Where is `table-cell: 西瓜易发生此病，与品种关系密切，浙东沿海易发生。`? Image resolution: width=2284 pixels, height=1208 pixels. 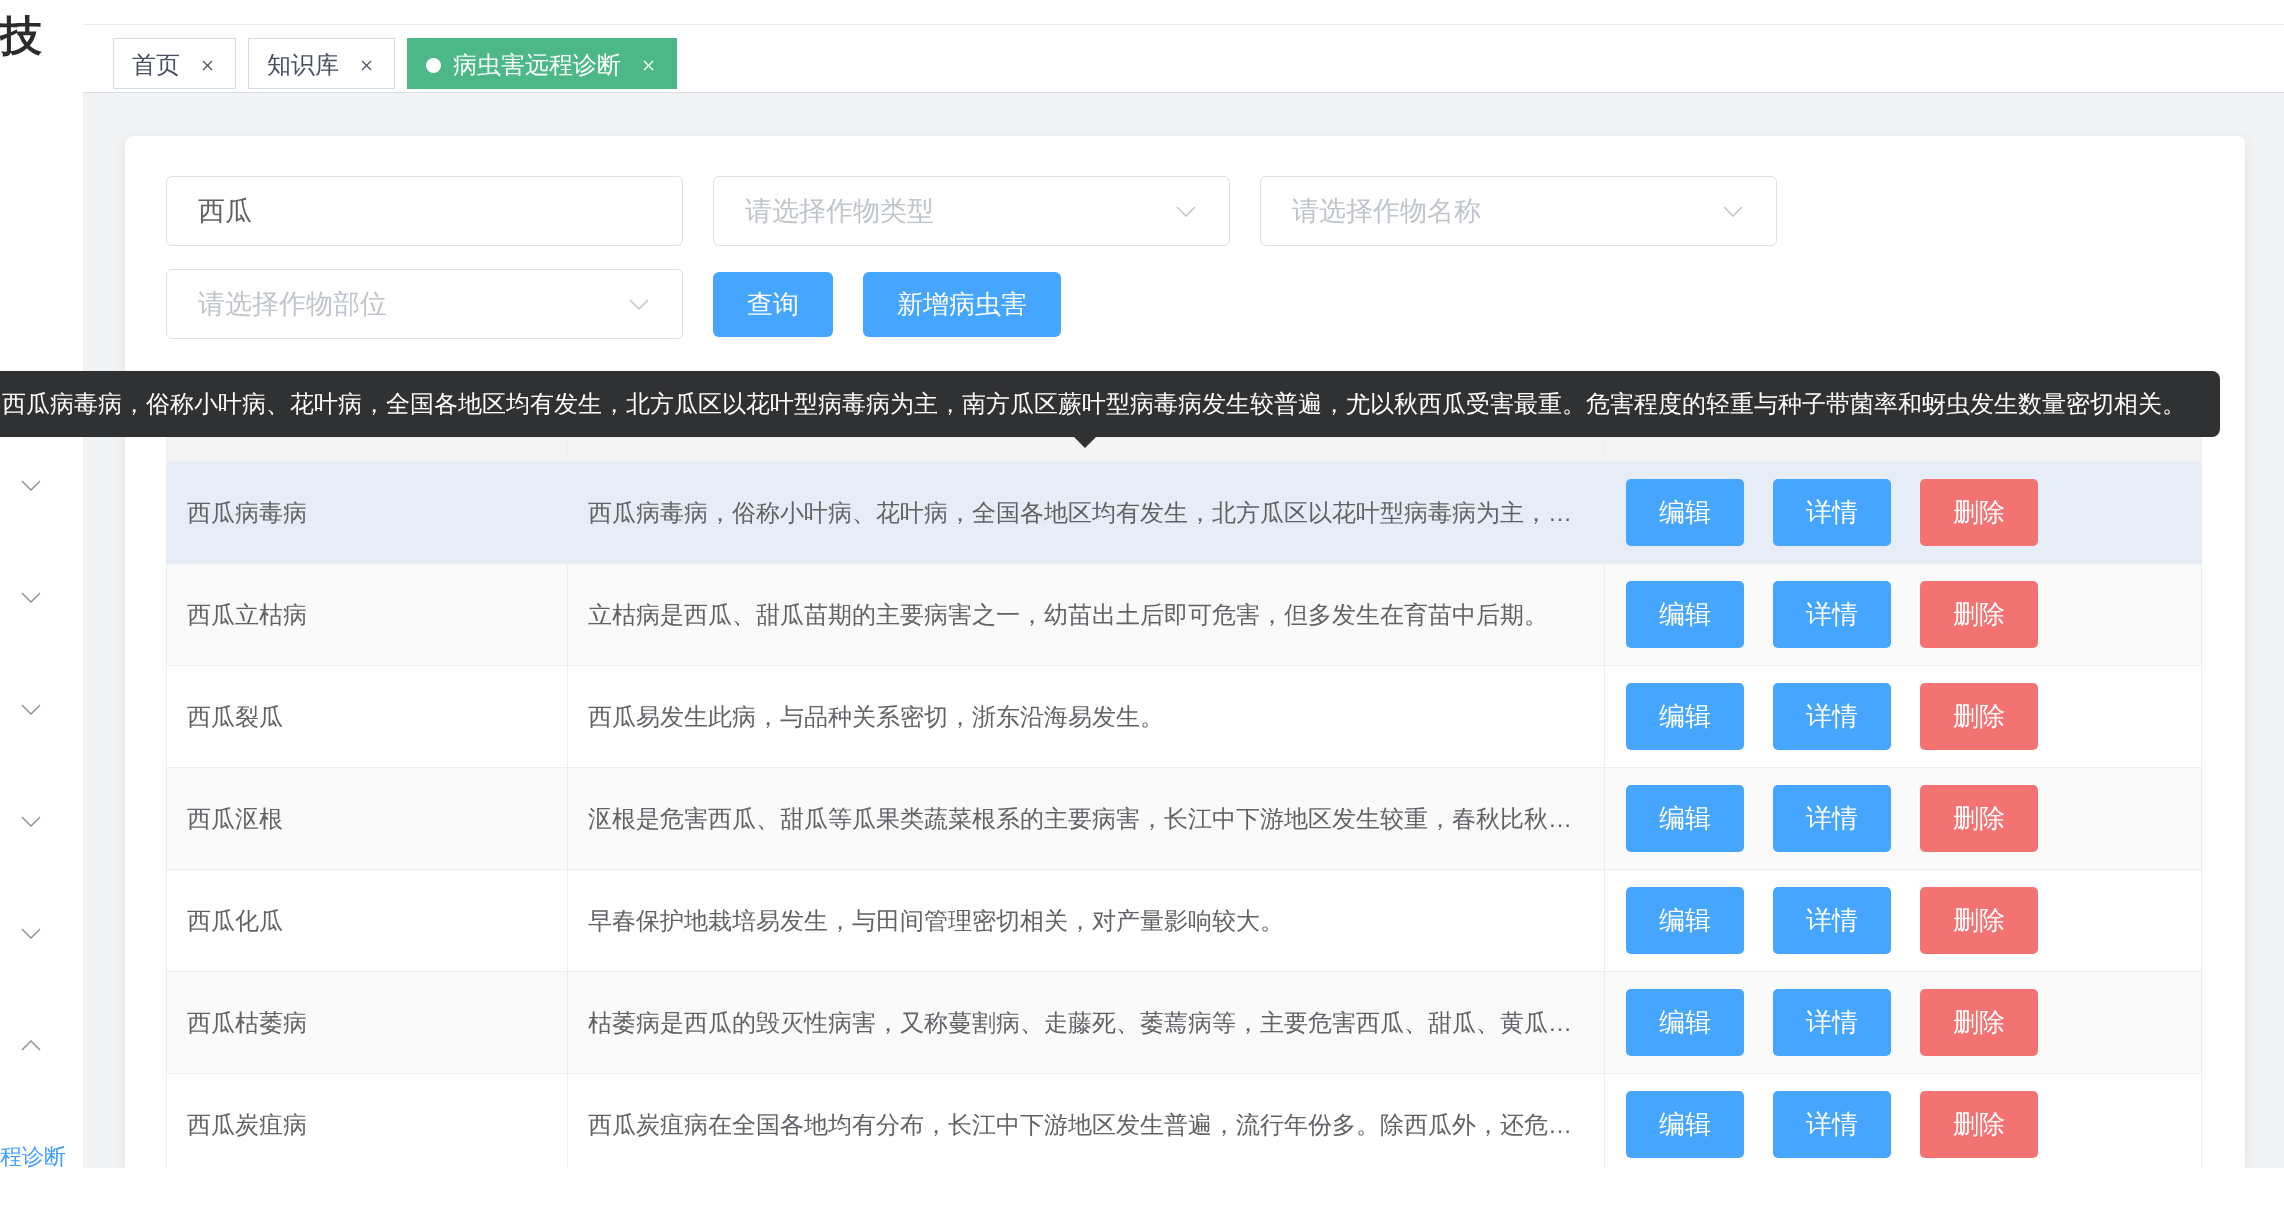
table-cell: 西瓜易发生此病，与品种关系密切，浙东沿海易发生。 is located at coordinates (1086, 716).